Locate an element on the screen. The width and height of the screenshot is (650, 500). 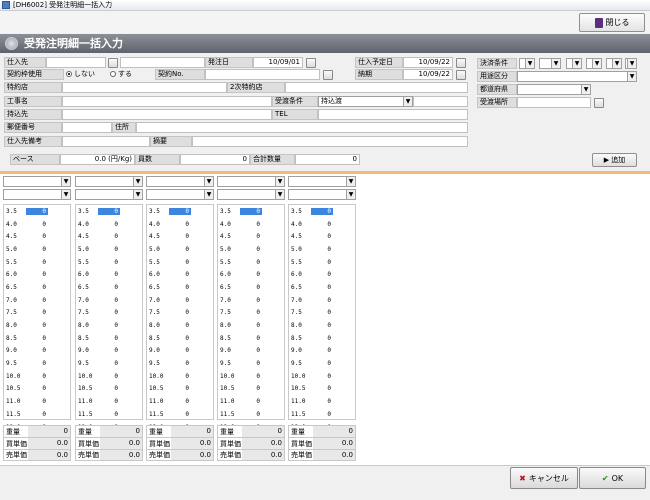
jusho-field is located at coordinates (302, 127).